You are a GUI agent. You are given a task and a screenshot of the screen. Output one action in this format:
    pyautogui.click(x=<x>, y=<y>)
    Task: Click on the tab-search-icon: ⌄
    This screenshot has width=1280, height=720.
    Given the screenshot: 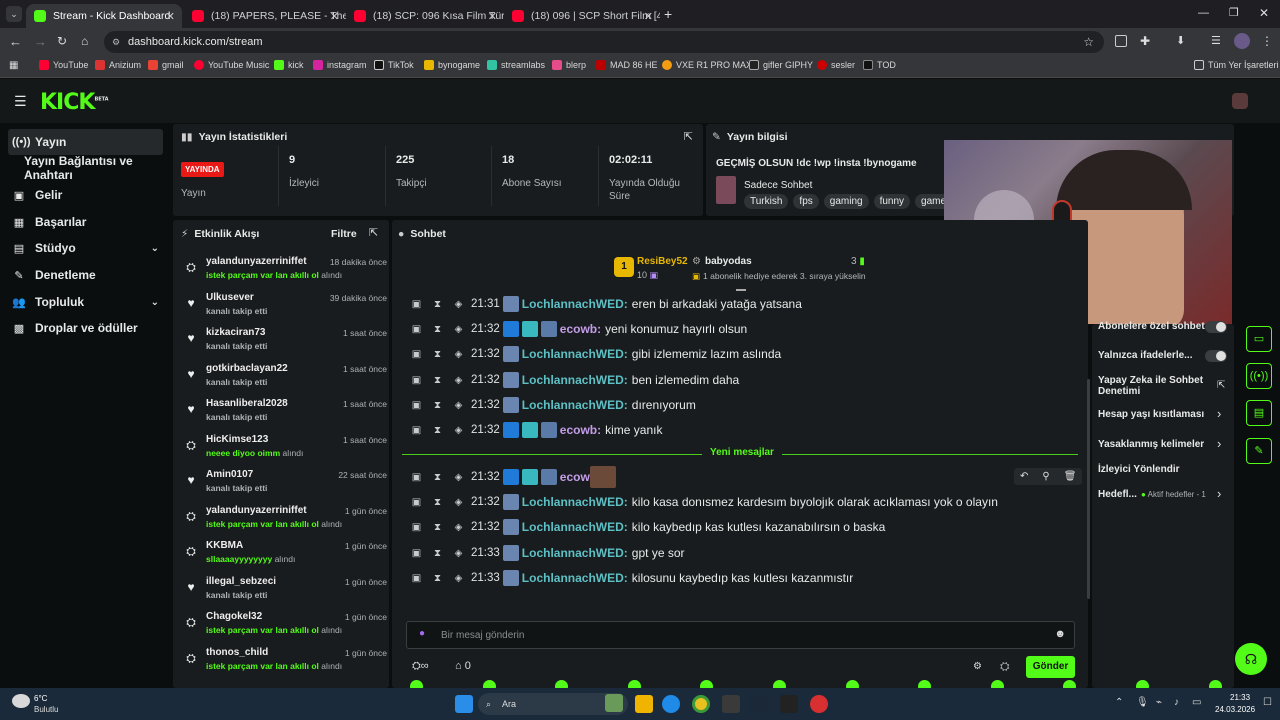 What is the action you would take?
    pyautogui.click(x=14, y=14)
    